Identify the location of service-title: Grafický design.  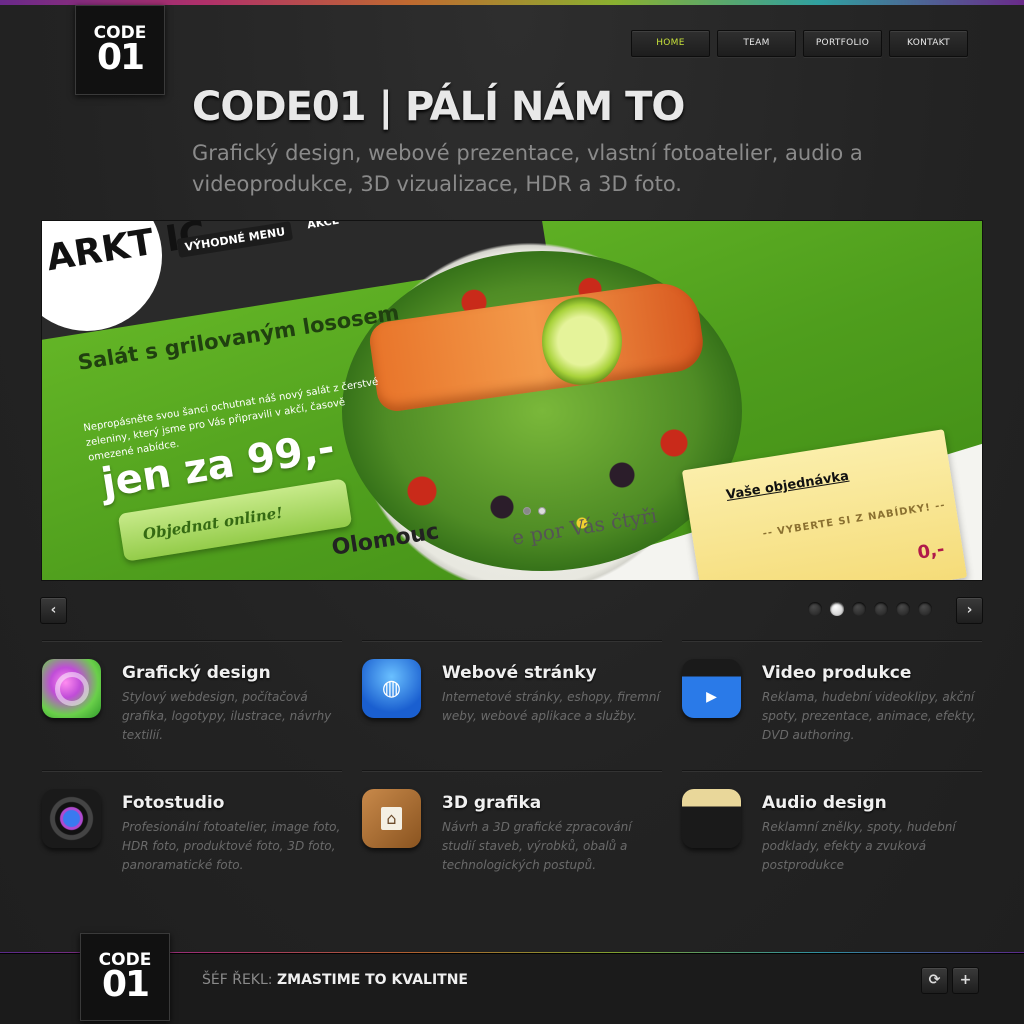
(196, 673).